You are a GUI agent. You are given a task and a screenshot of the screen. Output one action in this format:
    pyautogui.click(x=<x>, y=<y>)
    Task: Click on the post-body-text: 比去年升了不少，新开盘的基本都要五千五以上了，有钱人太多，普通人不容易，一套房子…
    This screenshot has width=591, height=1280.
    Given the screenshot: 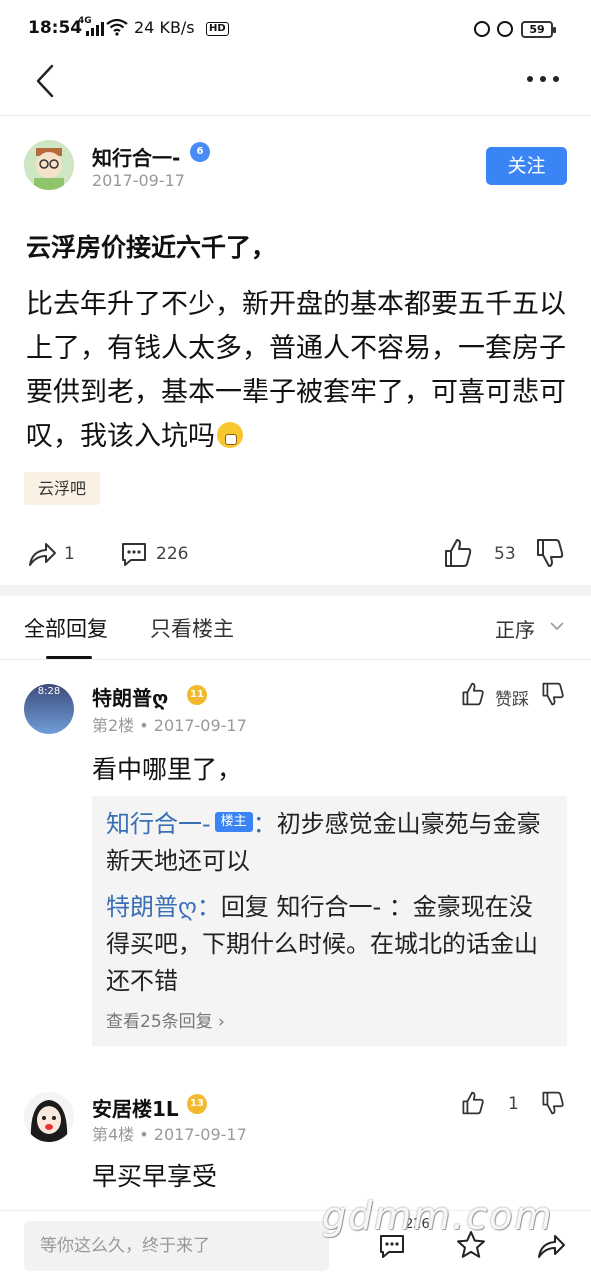 What is the action you would take?
    pyautogui.click(x=296, y=370)
    